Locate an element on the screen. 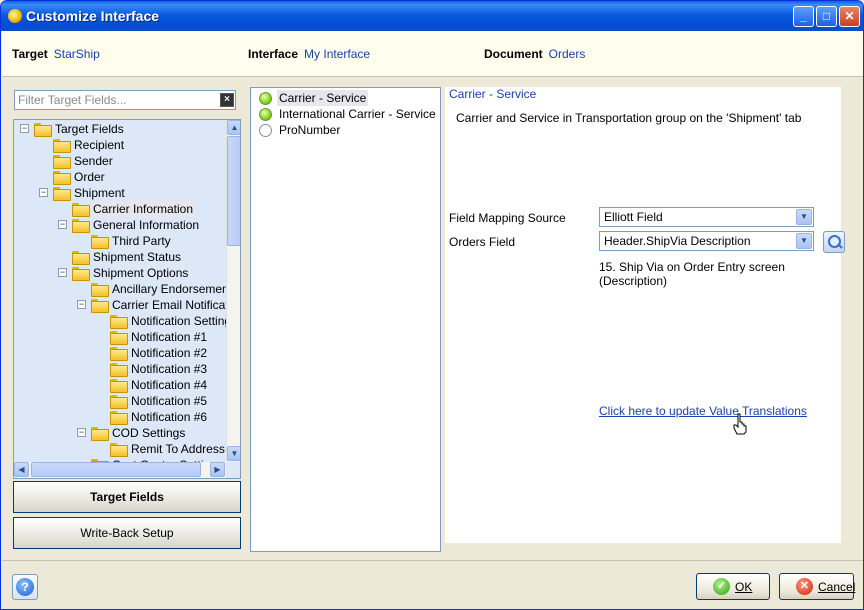 This screenshot has width=864, height=610. tree-node-label: Shipment Options is located at coordinates (141, 273).